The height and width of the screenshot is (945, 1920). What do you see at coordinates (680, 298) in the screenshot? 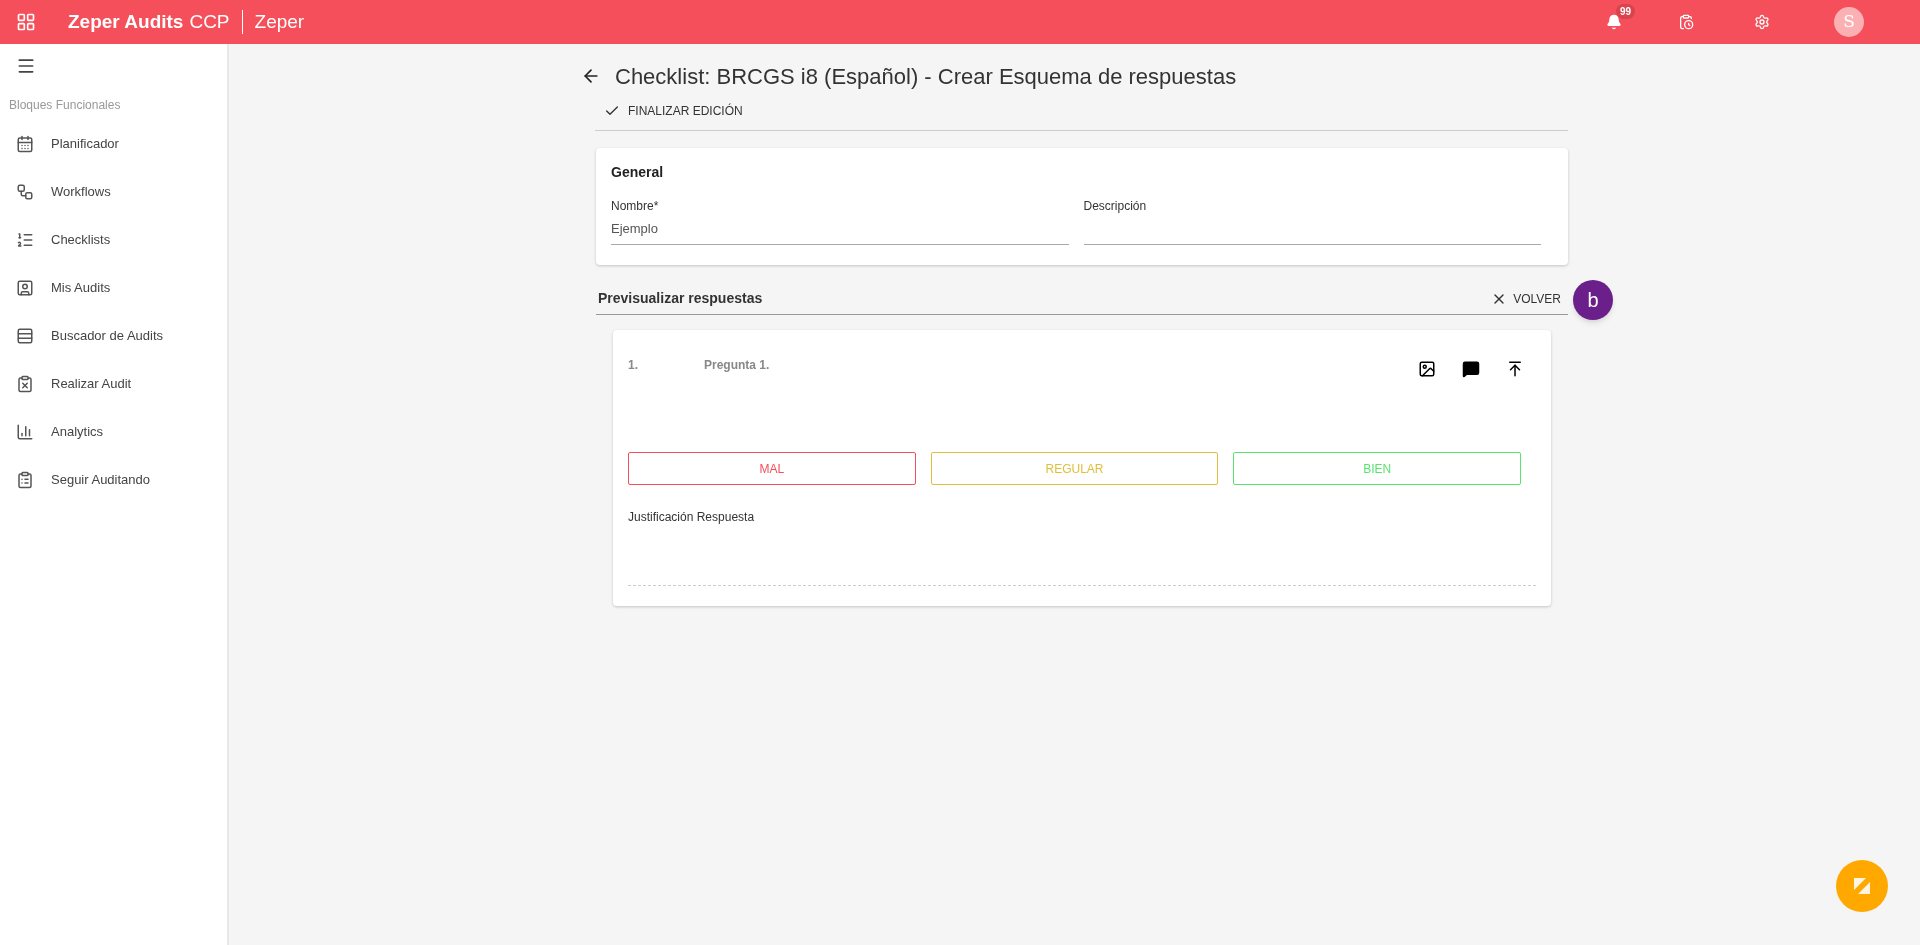
I see `section-title: Previsualizar respuestas` at bounding box center [680, 298].